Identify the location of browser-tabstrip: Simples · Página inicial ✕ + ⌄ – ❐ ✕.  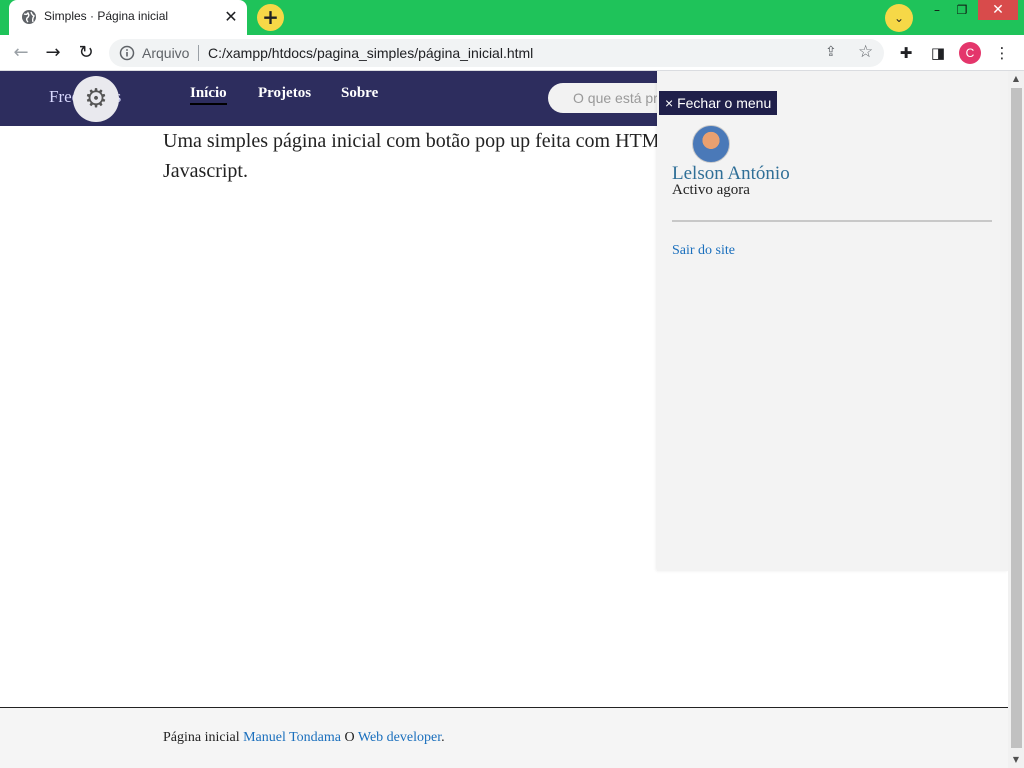
(512, 17).